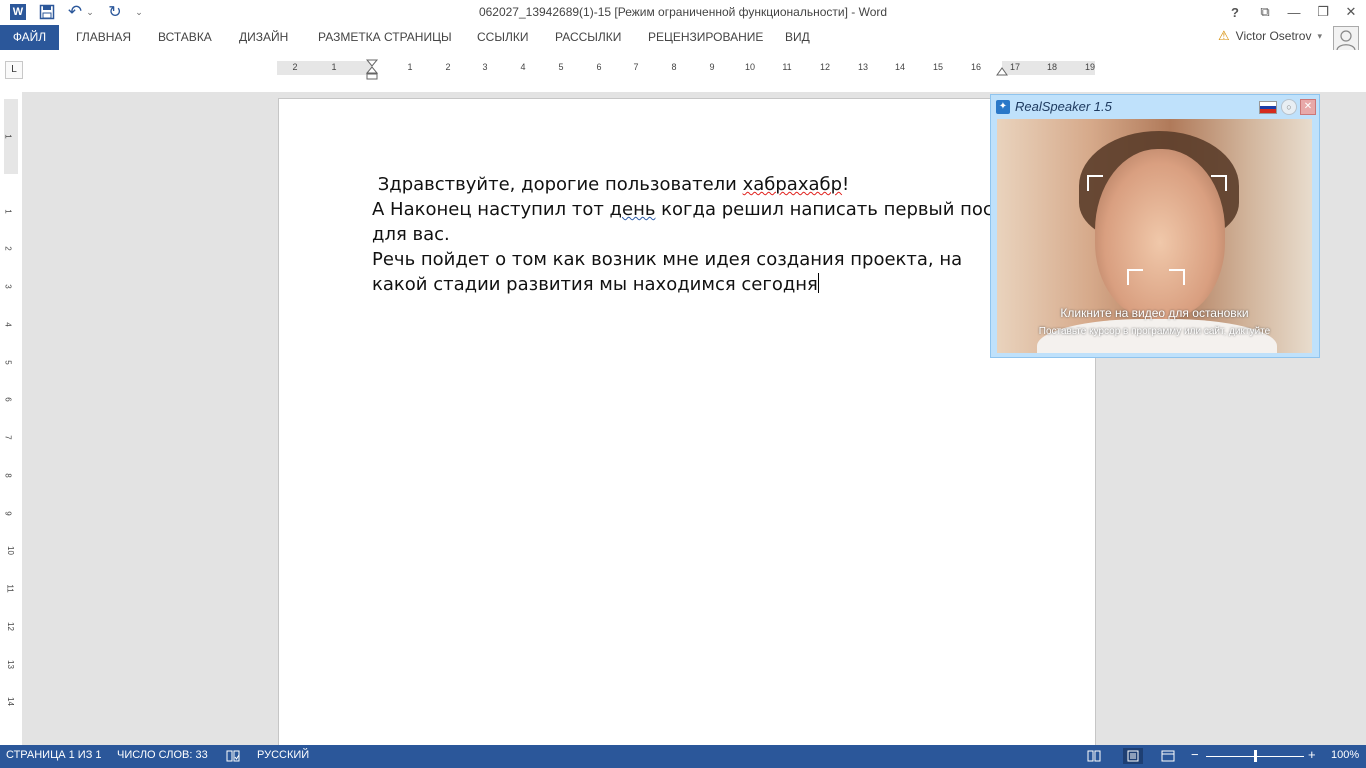 The image size is (1366, 768). Describe the element at coordinates (1294, 12) in the screenshot. I see `minimize-icon: —` at that location.